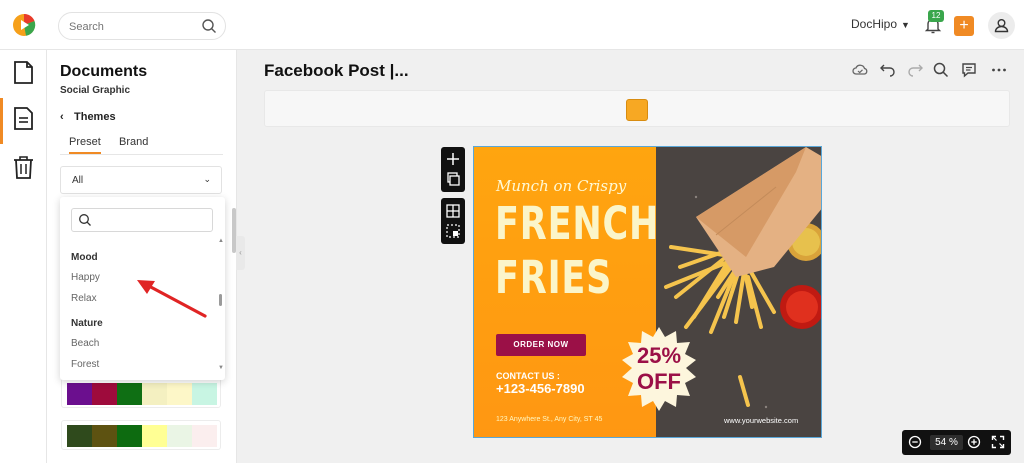 The width and height of the screenshot is (1024, 463). I want to click on design-address: 123 Anywhere St., Any City, ST 45, so click(549, 419).